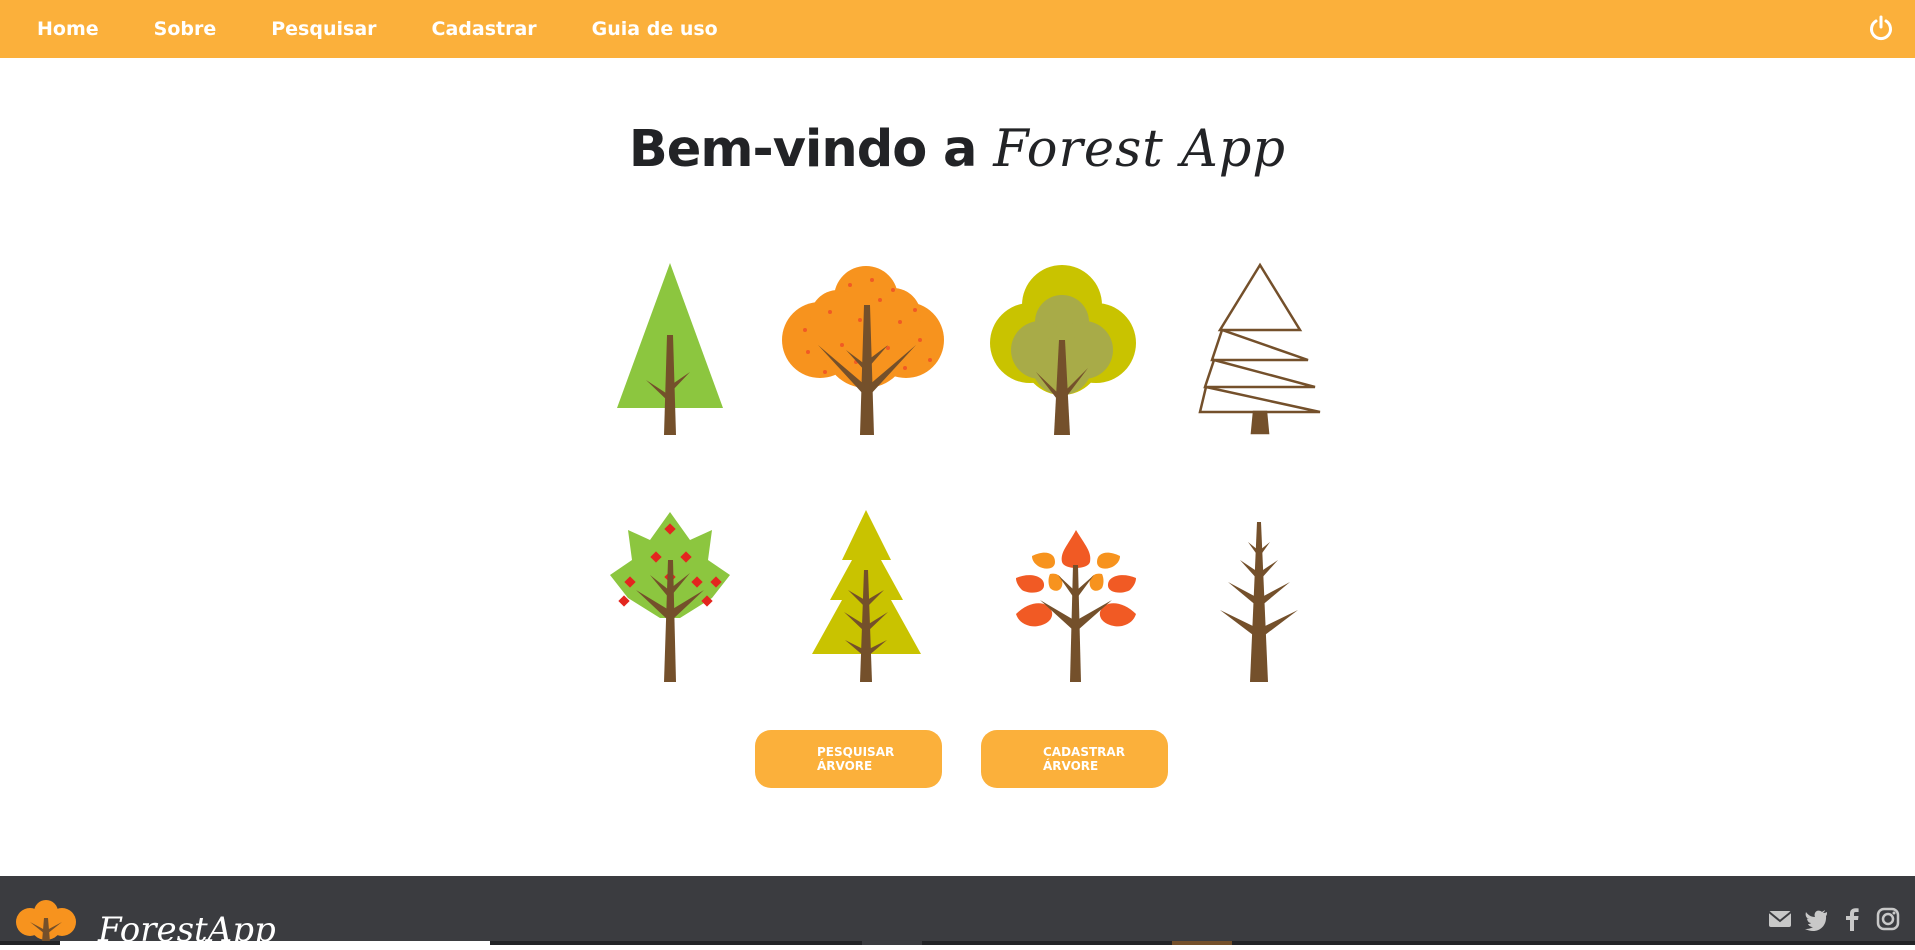  What do you see at coordinates (1063, 350) in the screenshot?
I see `olive-round-tree-icon` at bounding box center [1063, 350].